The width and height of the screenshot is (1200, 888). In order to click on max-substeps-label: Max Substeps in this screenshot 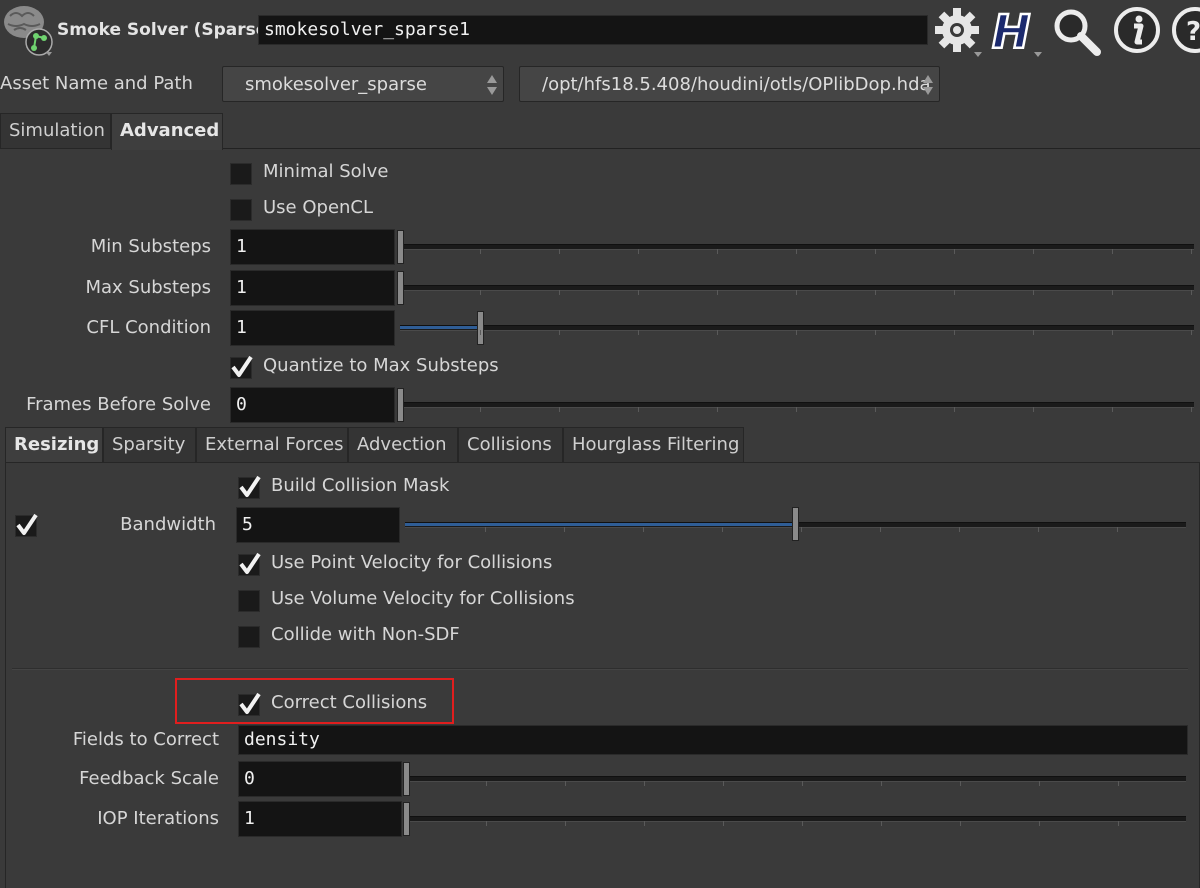, I will do `click(148, 287)`.